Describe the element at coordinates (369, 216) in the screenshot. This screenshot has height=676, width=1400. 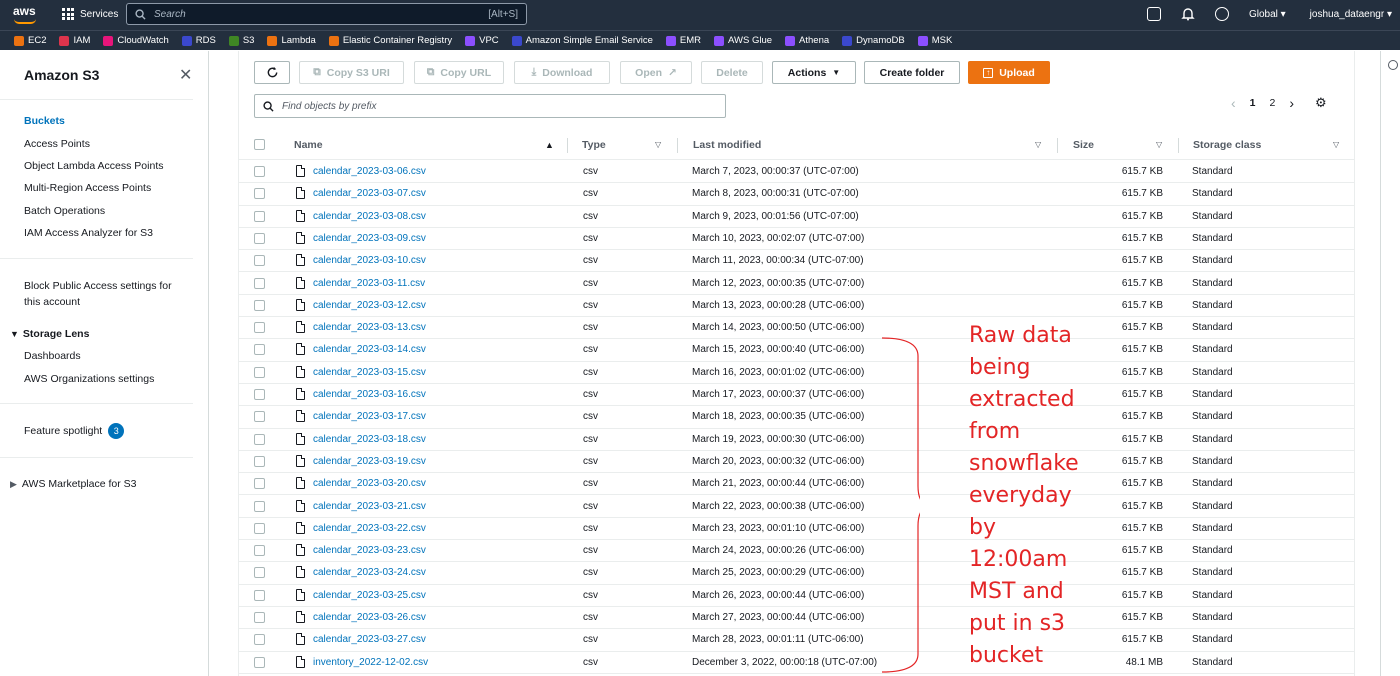
I see `object-name-link: calendar_2023-03-08.csv` at that location.